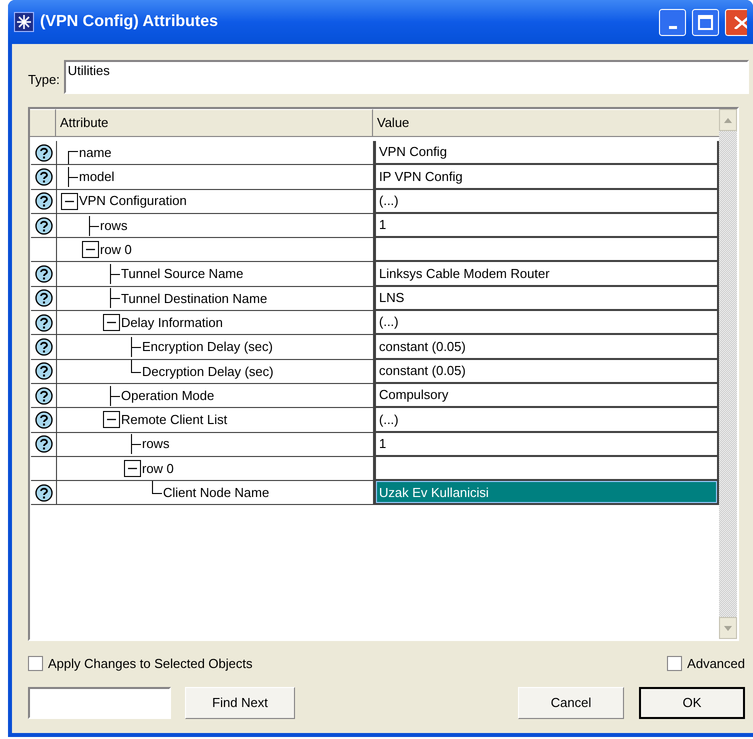  Describe the element at coordinates (182, 274) in the screenshot. I see `attribute-name: Tunnel Source Name` at that location.